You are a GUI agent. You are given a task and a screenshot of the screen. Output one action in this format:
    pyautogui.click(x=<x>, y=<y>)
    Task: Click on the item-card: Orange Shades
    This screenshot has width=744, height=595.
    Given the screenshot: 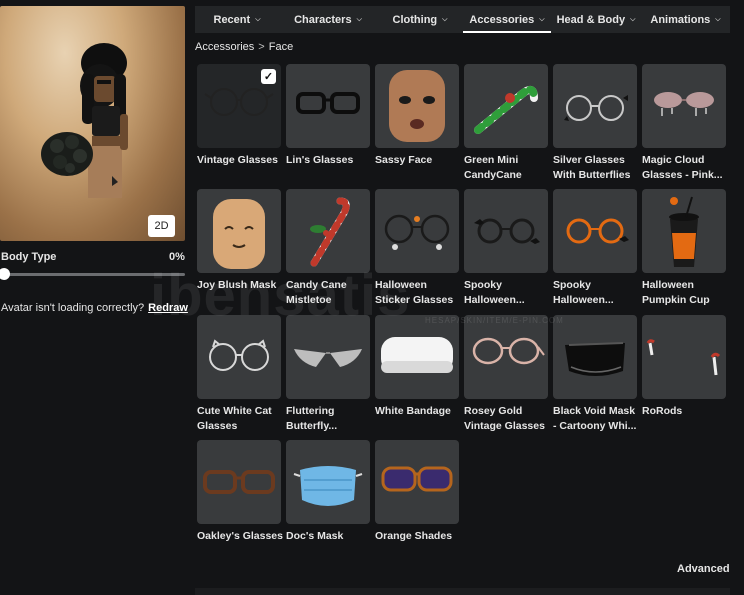 What is the action you would take?
    pyautogui.click(x=417, y=492)
    